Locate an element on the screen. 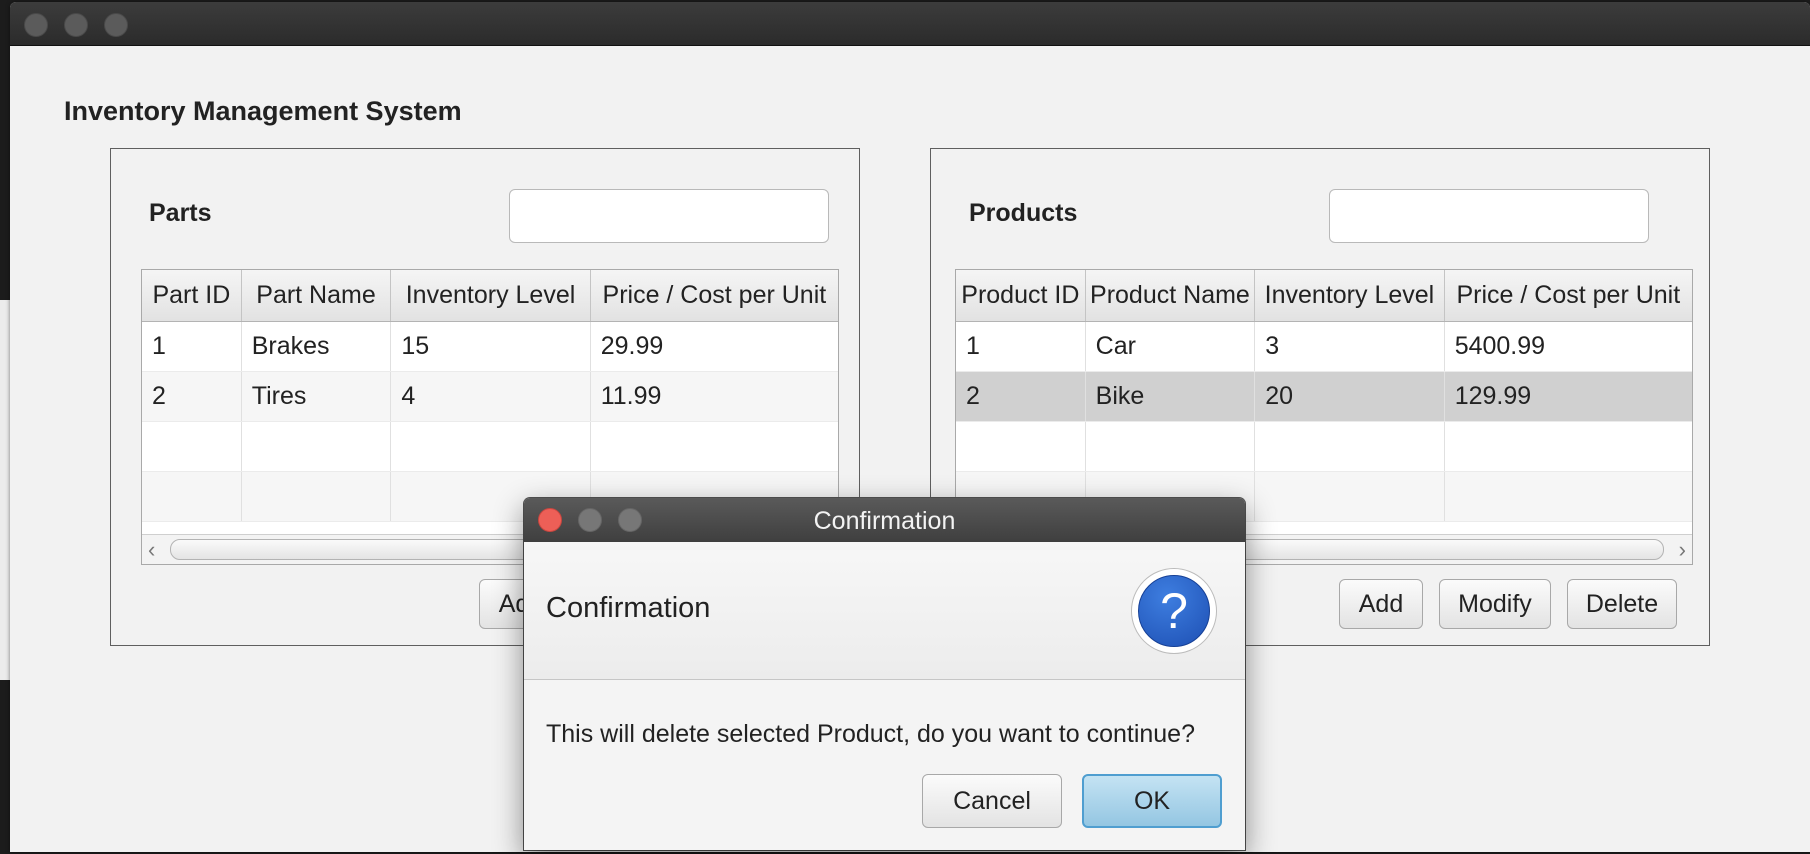 The height and width of the screenshot is (854, 1810). cell-product-name: Bike is located at coordinates (1171, 396).